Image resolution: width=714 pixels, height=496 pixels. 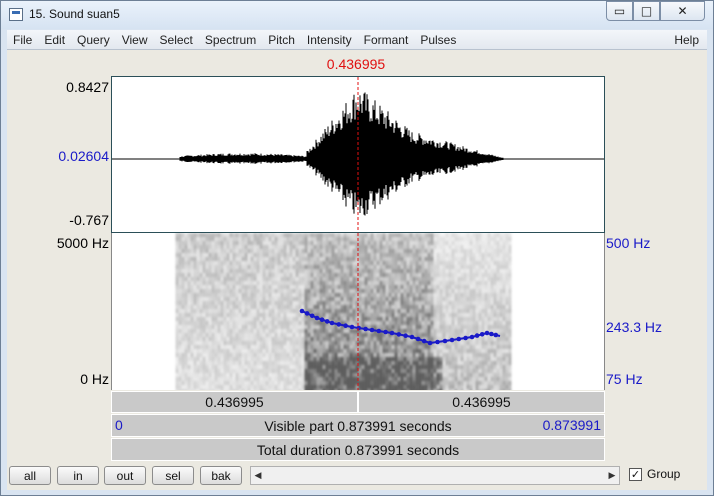 I want to click on title-bar: 15. Sound suan5 ▭ □ ✕, so click(x=357, y=15).